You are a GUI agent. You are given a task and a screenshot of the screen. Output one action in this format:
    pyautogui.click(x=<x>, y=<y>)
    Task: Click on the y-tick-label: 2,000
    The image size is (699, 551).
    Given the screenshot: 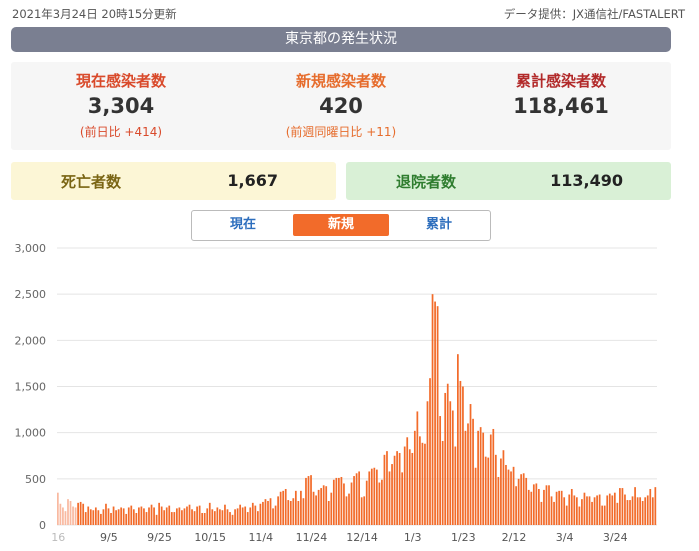 What is the action you would take?
    pyautogui.click(x=31, y=340)
    